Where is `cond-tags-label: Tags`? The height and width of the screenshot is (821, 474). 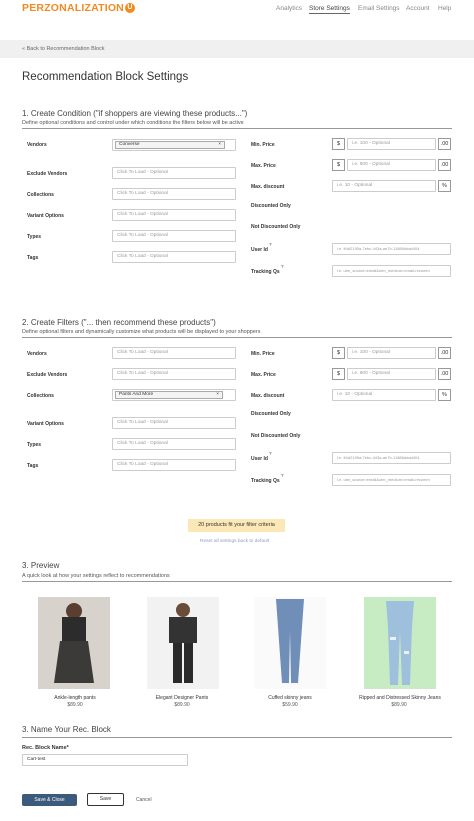 cond-tags-label: Tags is located at coordinates (33, 258).